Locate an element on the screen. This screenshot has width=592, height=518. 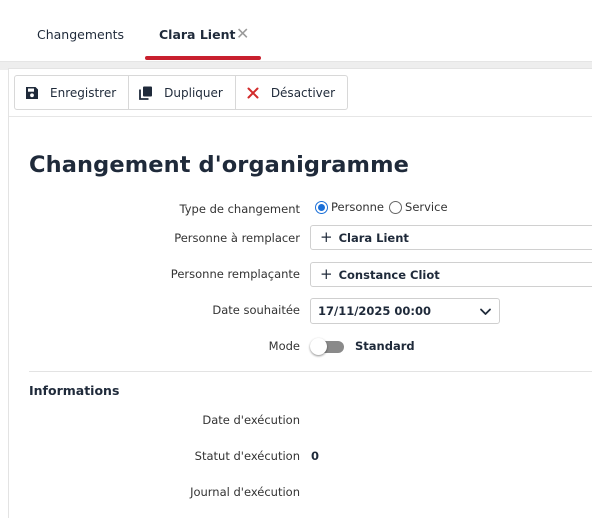
execution-date-label: Date d'exécution is located at coordinates (251, 420).